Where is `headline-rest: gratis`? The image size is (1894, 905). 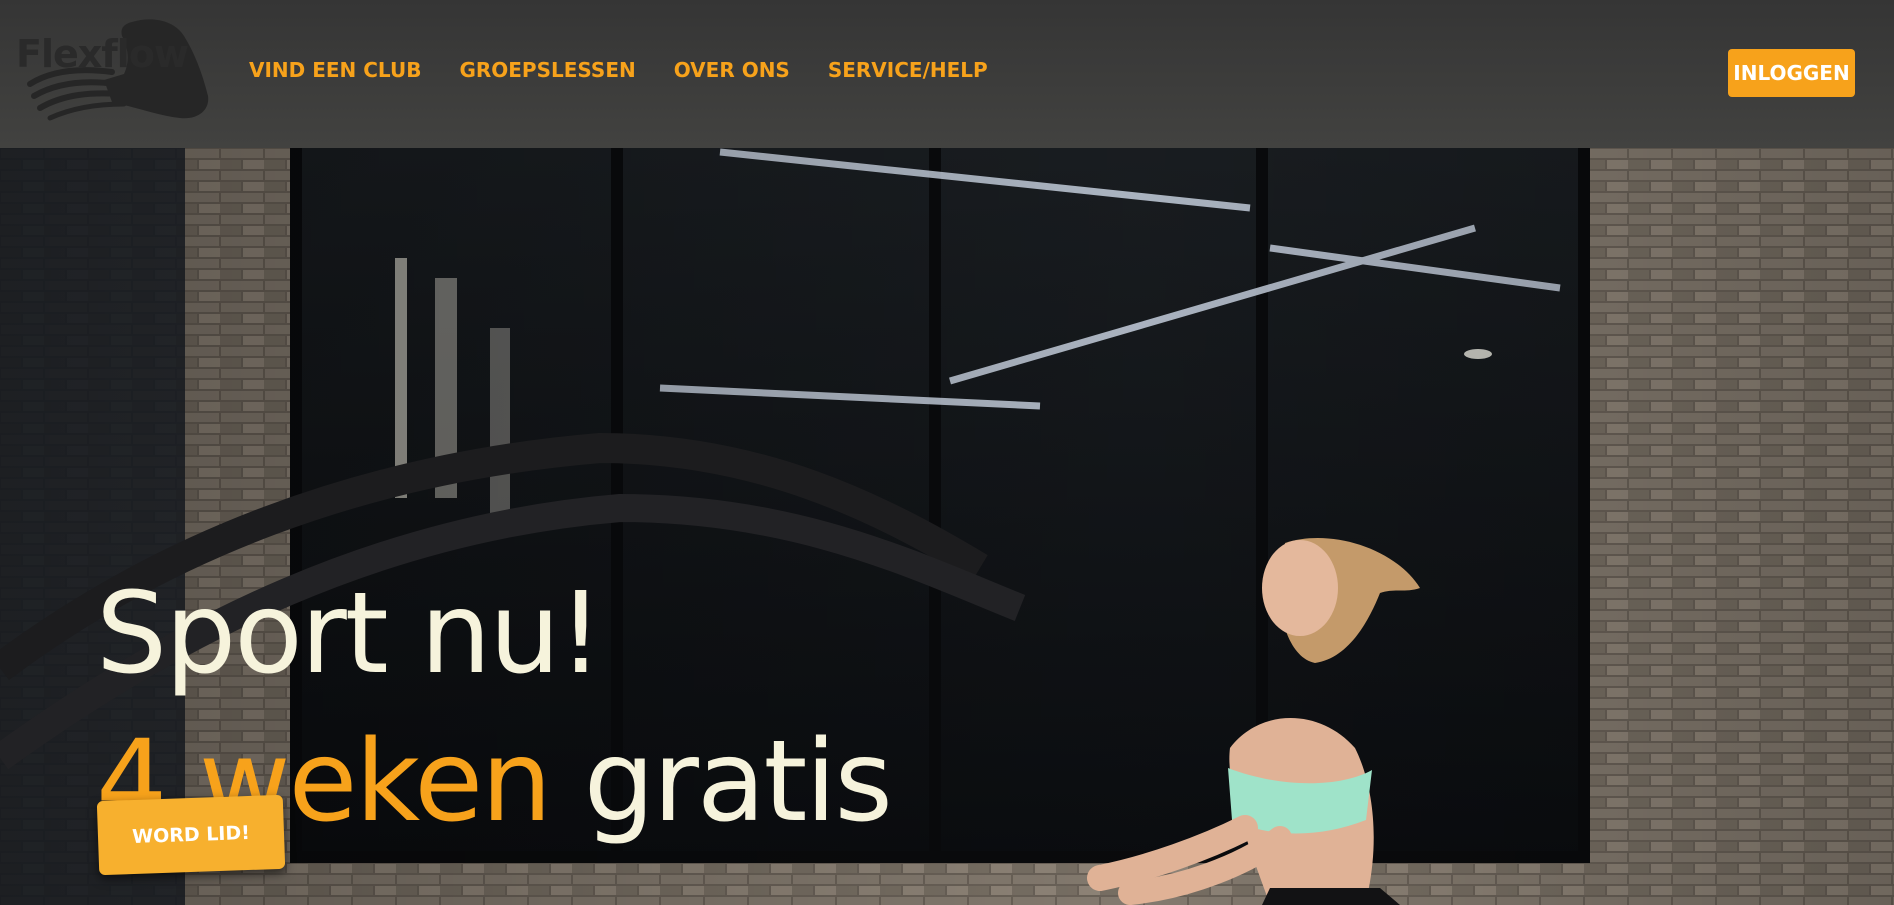 headline-rest: gratis is located at coordinates (738, 782).